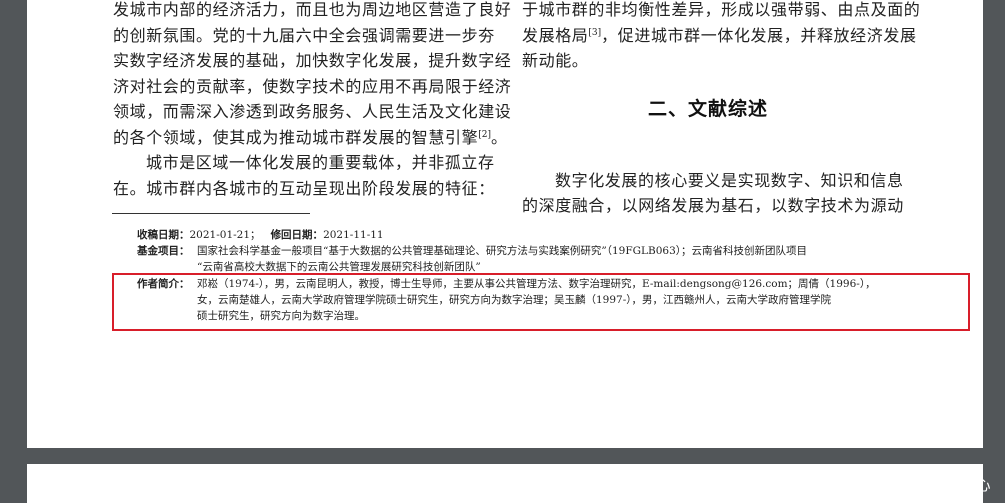 The image size is (1005, 503). What do you see at coordinates (499, 137) in the screenshot?
I see `body-text: 。` at bounding box center [499, 137].